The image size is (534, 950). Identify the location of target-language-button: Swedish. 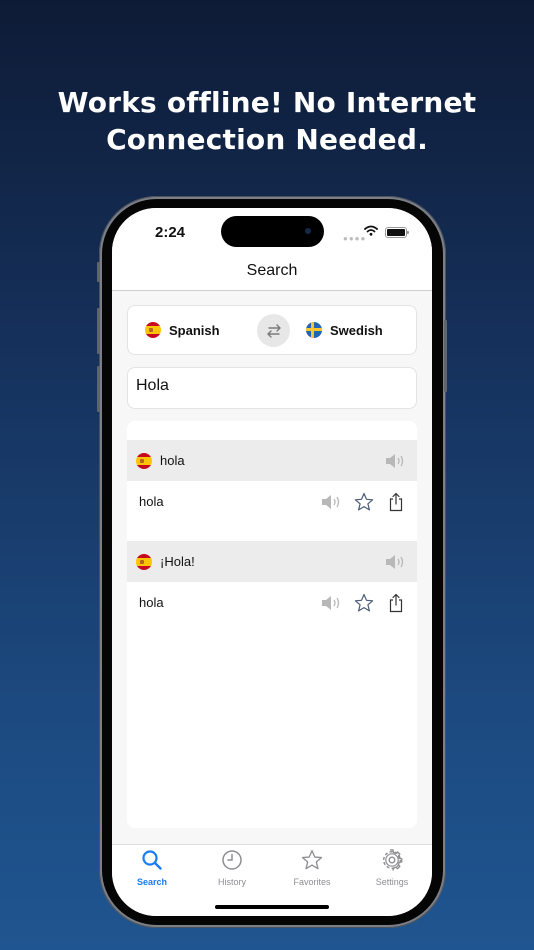
(353, 330).